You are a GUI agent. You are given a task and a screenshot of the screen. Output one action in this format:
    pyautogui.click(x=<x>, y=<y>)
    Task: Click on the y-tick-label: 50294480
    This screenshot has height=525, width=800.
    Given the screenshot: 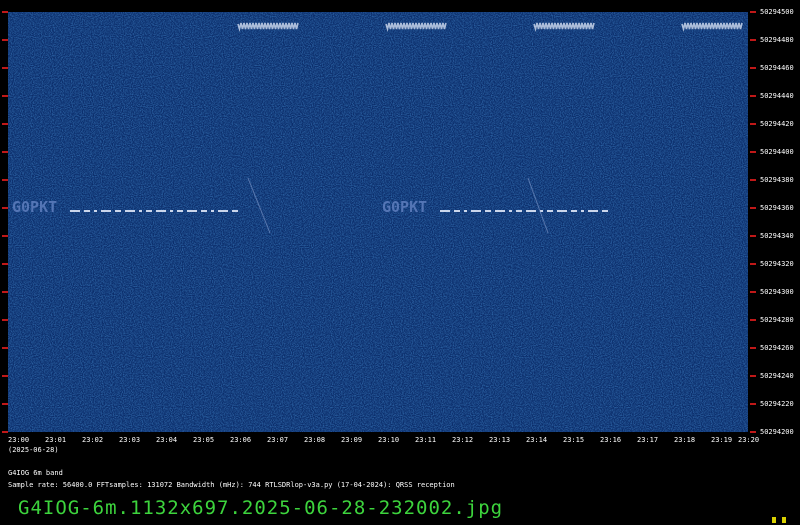 What is the action you would take?
    pyautogui.click(x=777, y=40)
    